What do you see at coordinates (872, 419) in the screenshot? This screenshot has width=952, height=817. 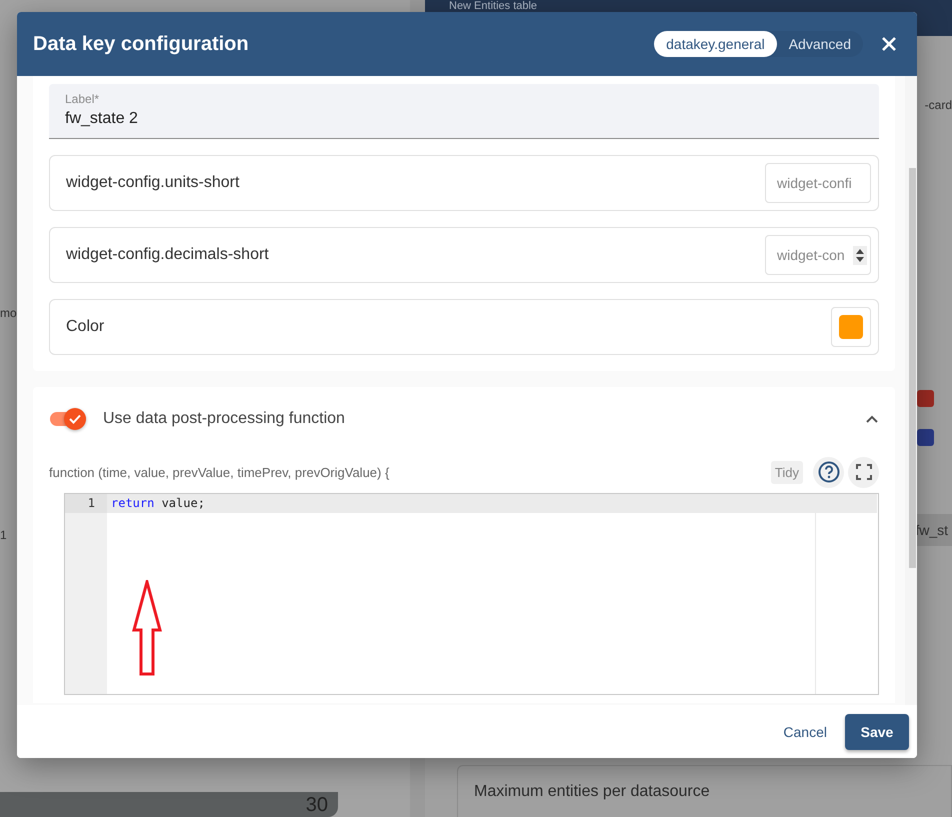 I see `chevron-icon` at bounding box center [872, 419].